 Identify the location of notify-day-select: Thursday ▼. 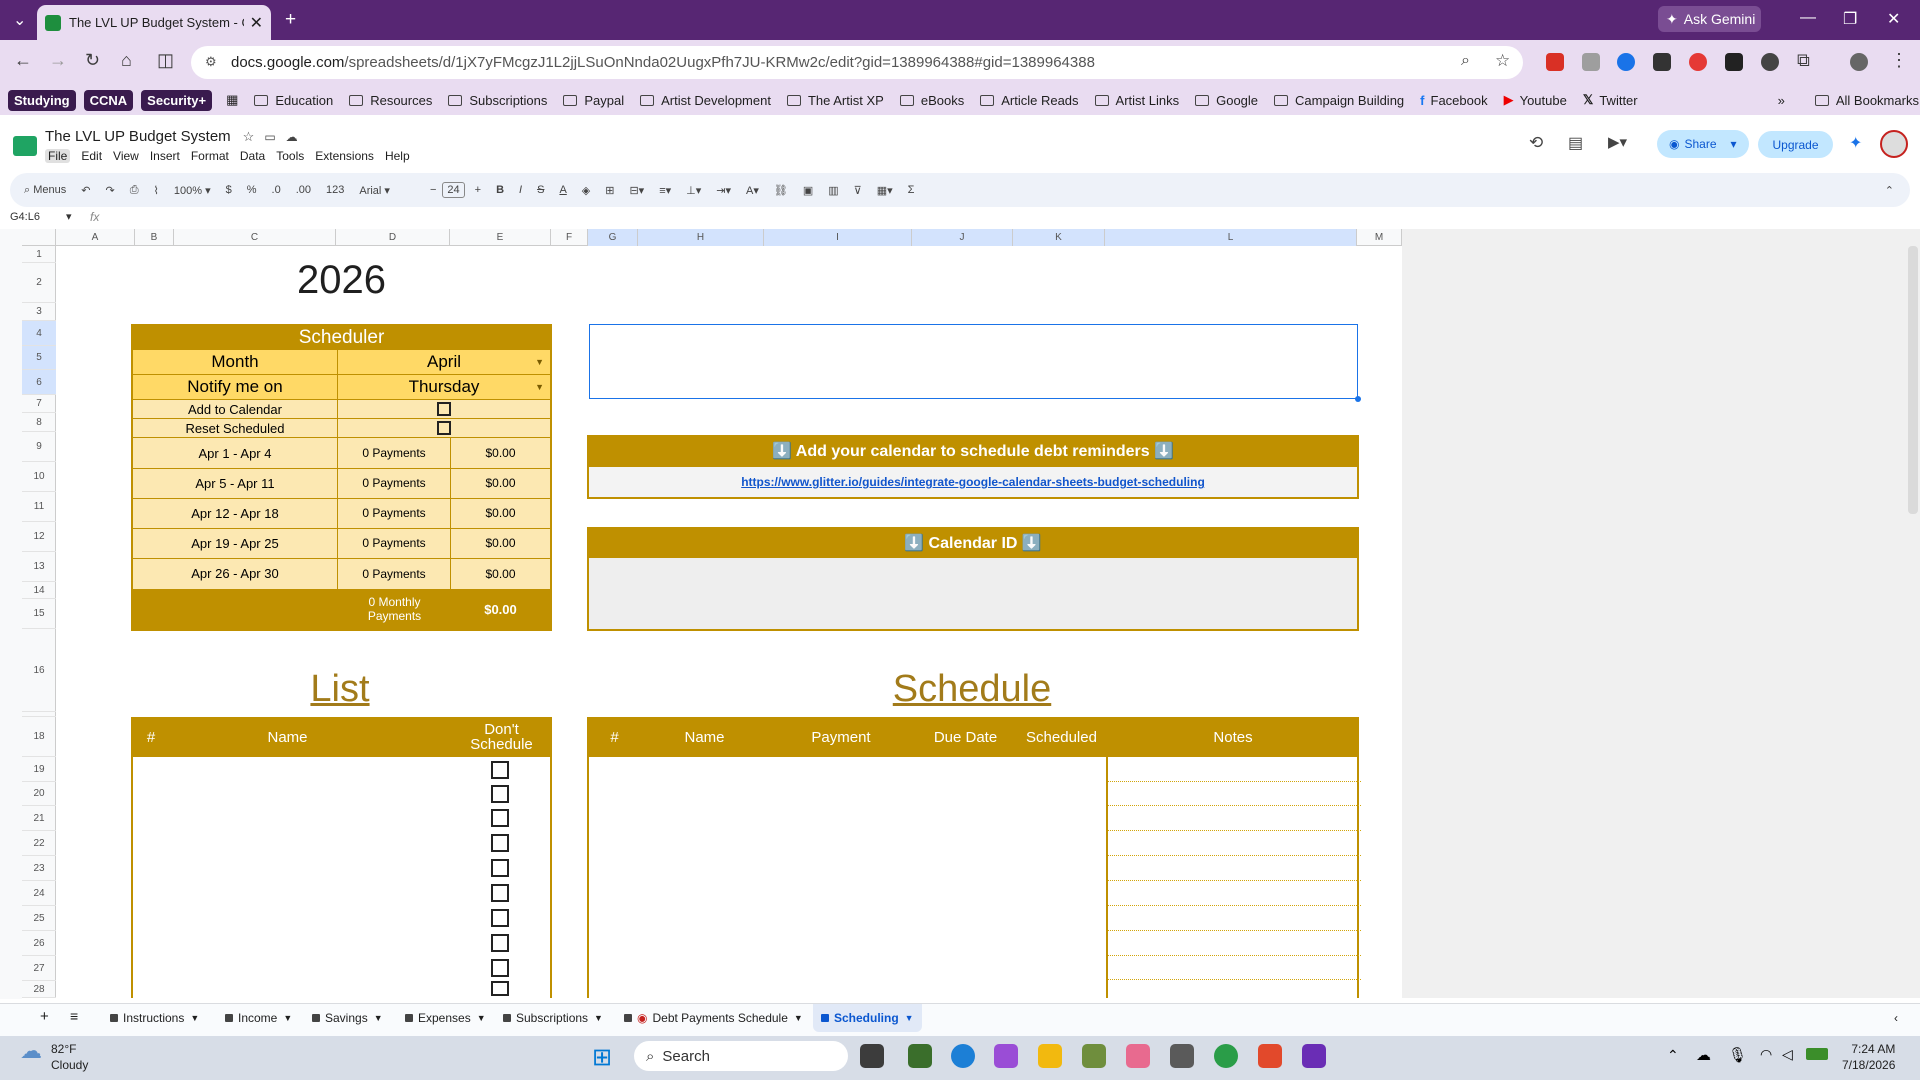
(444, 387).